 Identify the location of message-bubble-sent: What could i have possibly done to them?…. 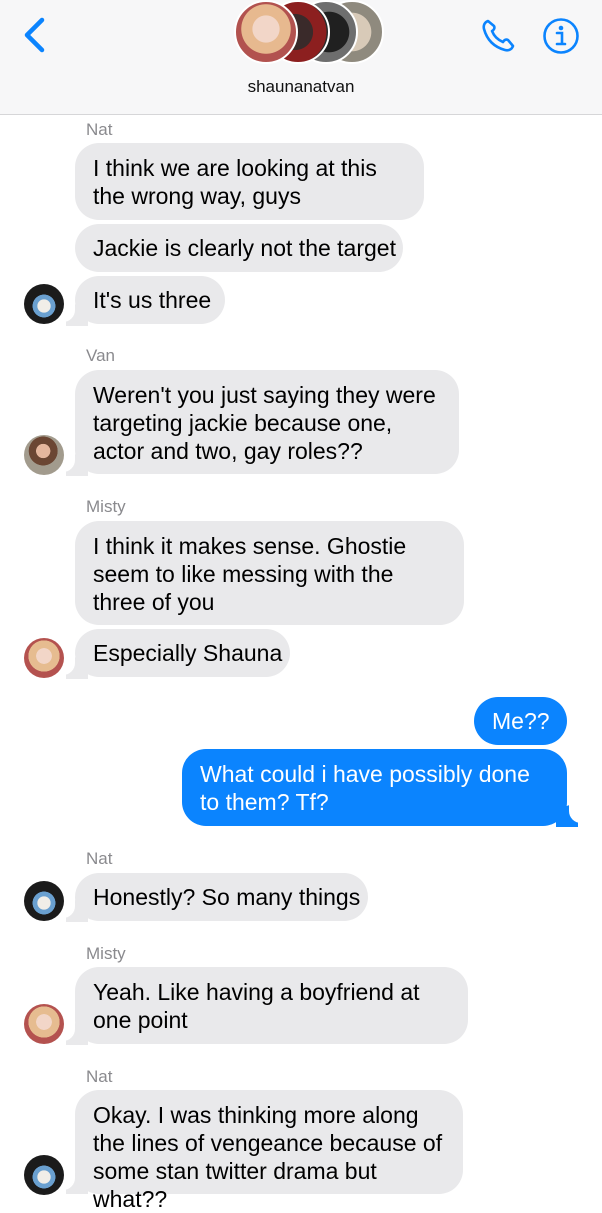
(374, 787).